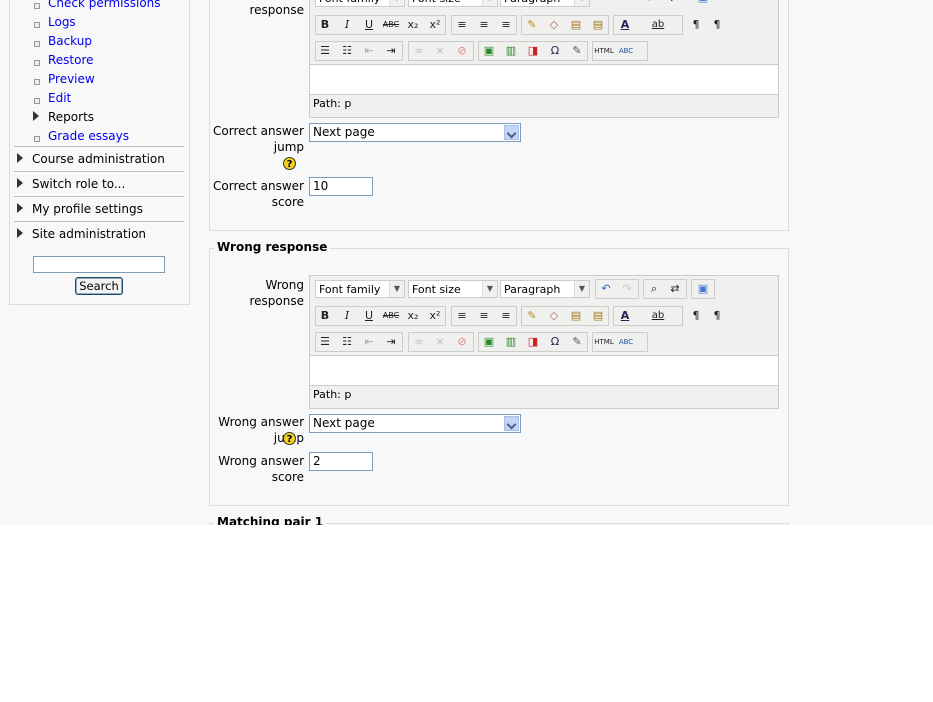 The height and width of the screenshot is (702, 933). Describe the element at coordinates (511, 51) in the screenshot. I see `media-icon: ▥` at that location.